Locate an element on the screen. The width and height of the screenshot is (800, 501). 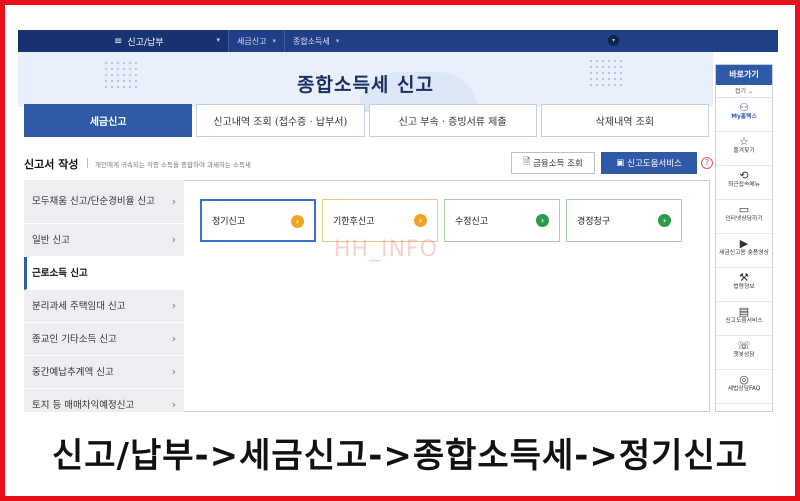
quick-link-faq: ◎ 세법상담FAQ is located at coordinates (744, 387).